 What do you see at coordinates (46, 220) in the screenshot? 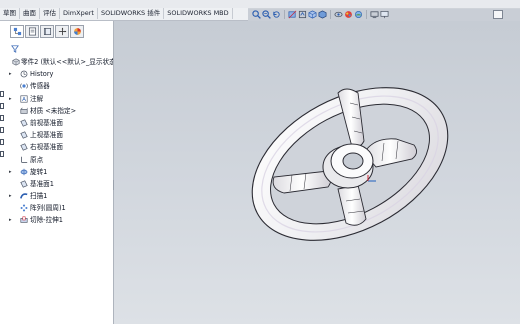
I see `tree-item-label: 切除-拉伸1` at bounding box center [46, 220].